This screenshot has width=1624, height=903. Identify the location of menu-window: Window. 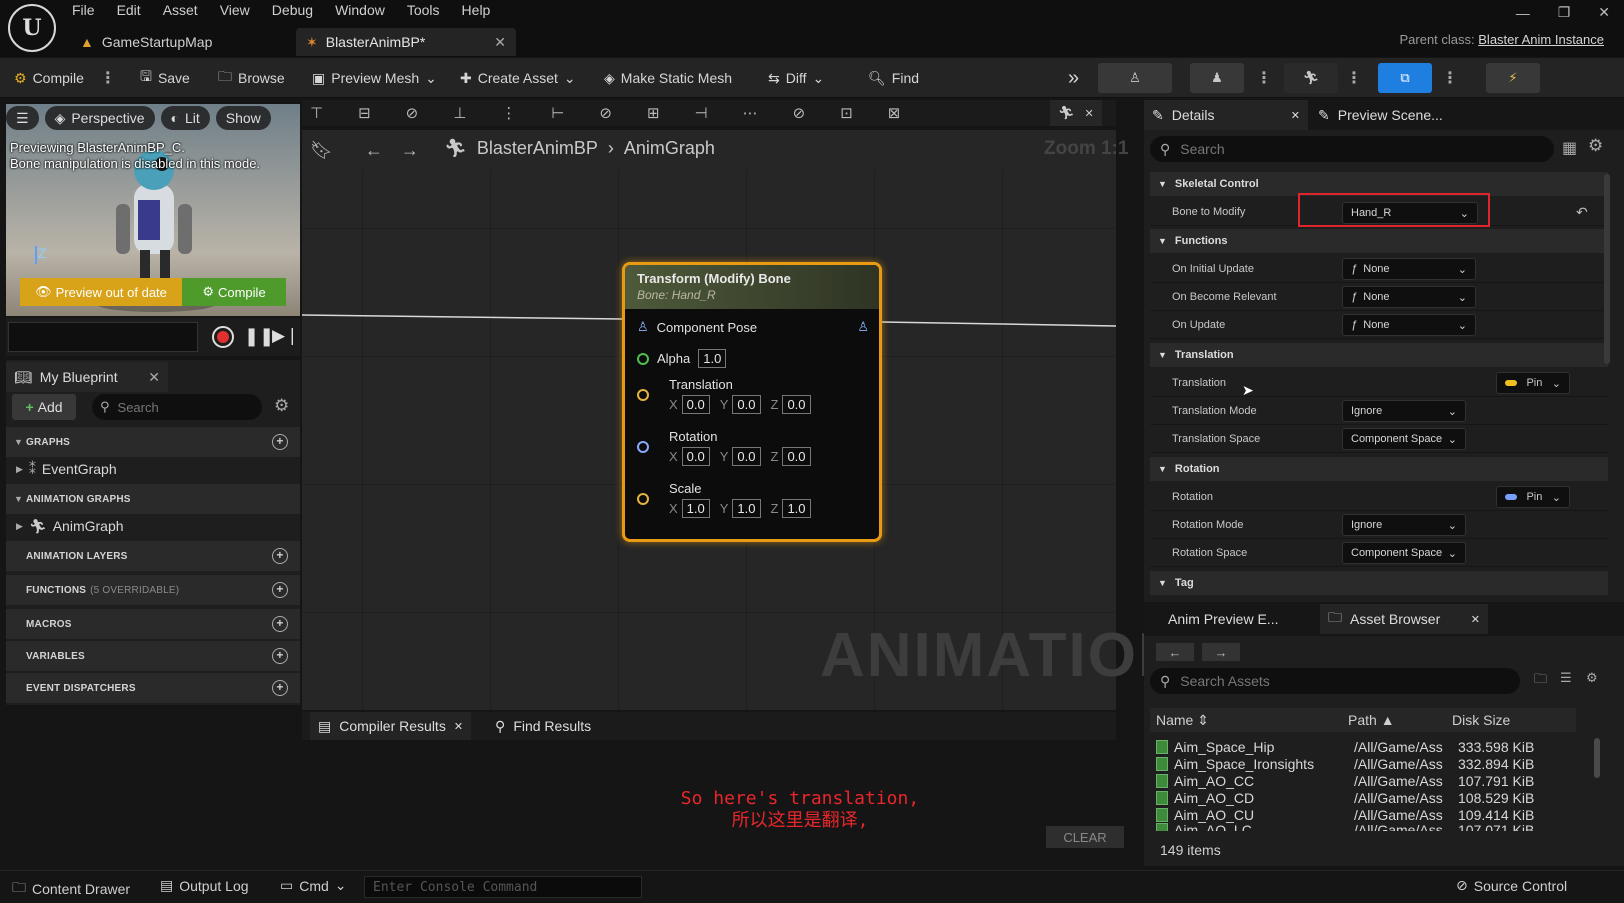
(360, 10).